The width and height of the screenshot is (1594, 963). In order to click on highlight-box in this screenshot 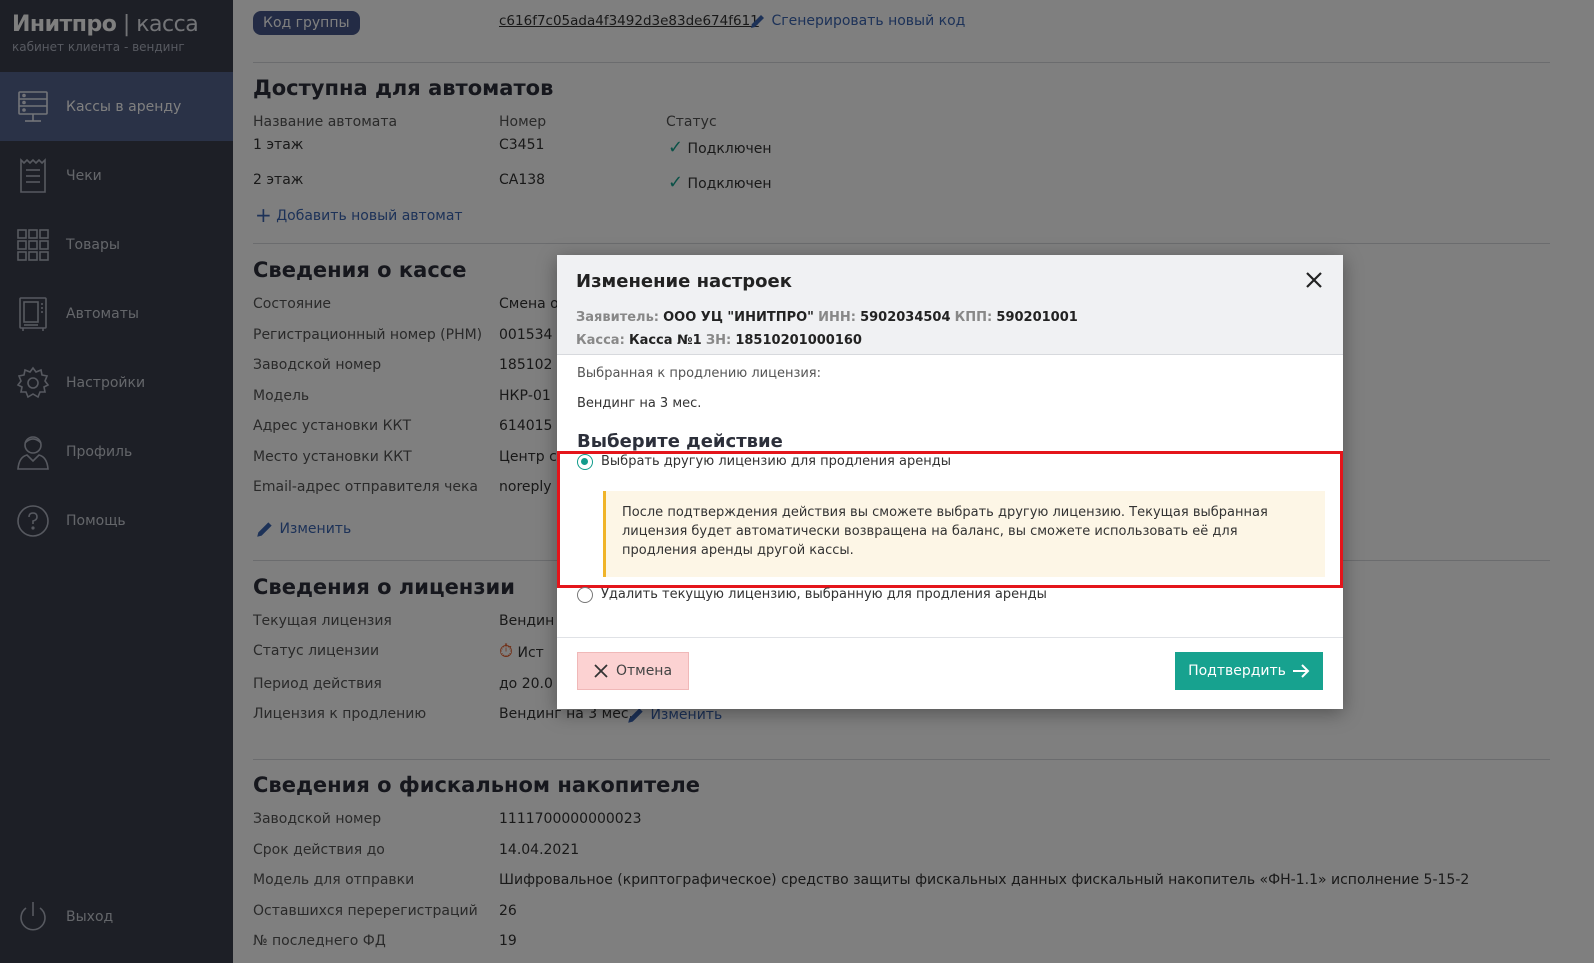, I will do `click(950, 519)`.